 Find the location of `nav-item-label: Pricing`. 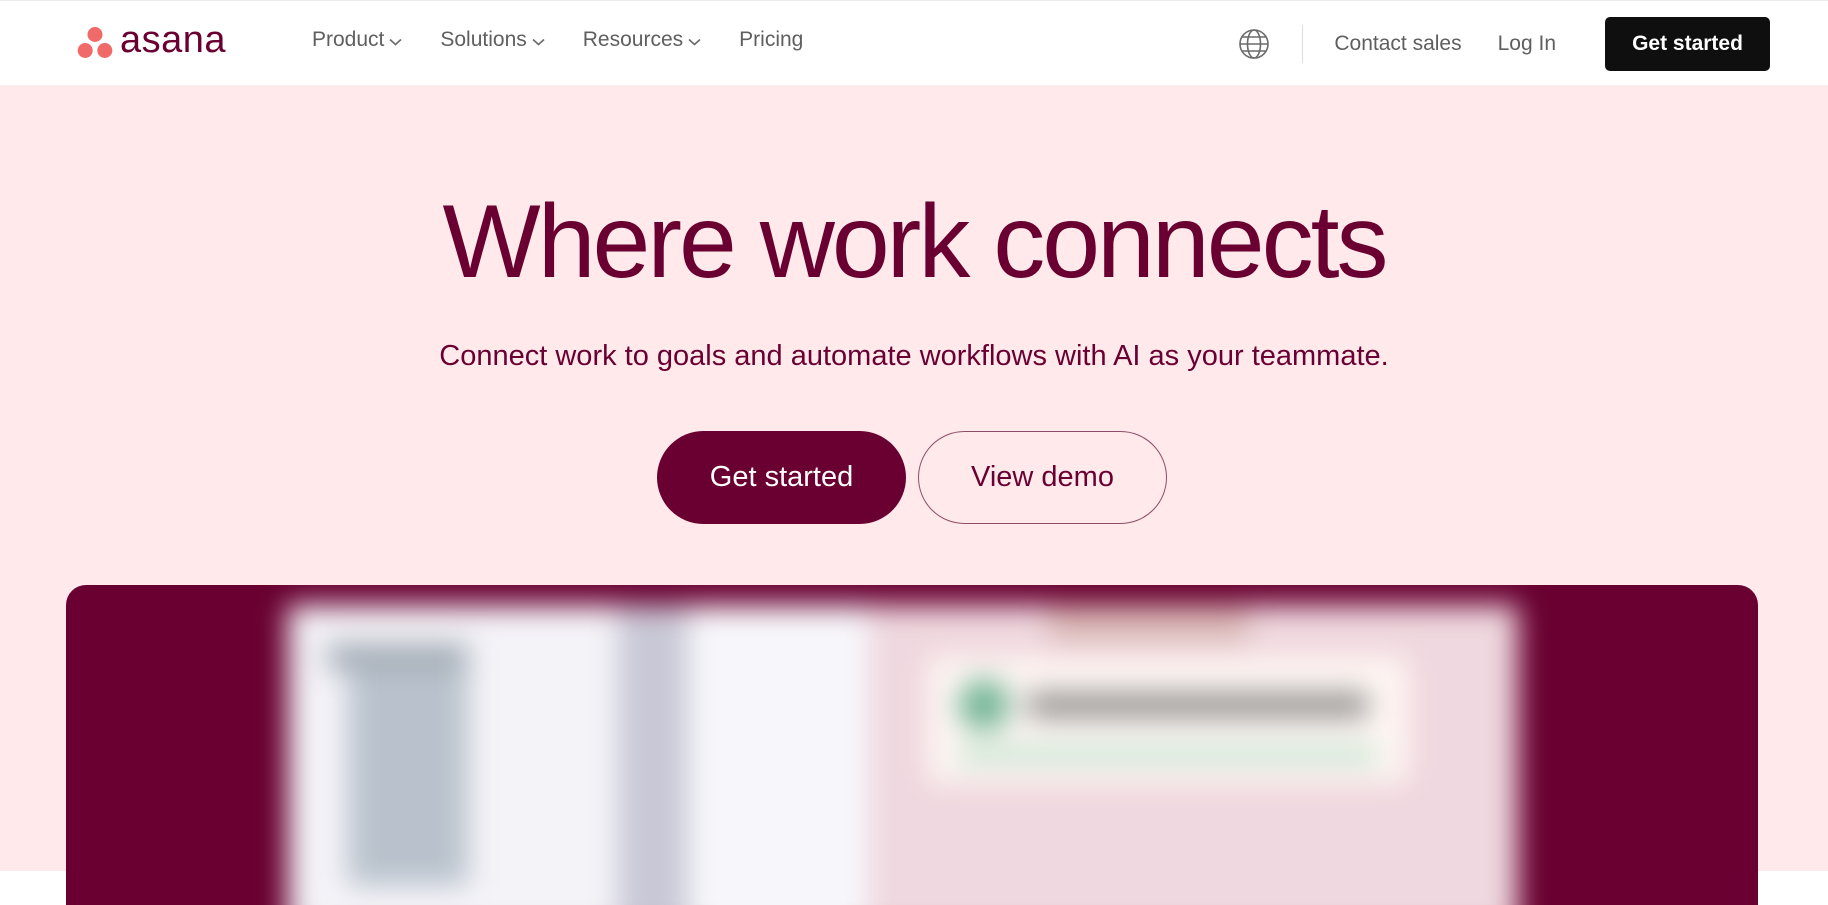

nav-item-label: Pricing is located at coordinates (771, 39).